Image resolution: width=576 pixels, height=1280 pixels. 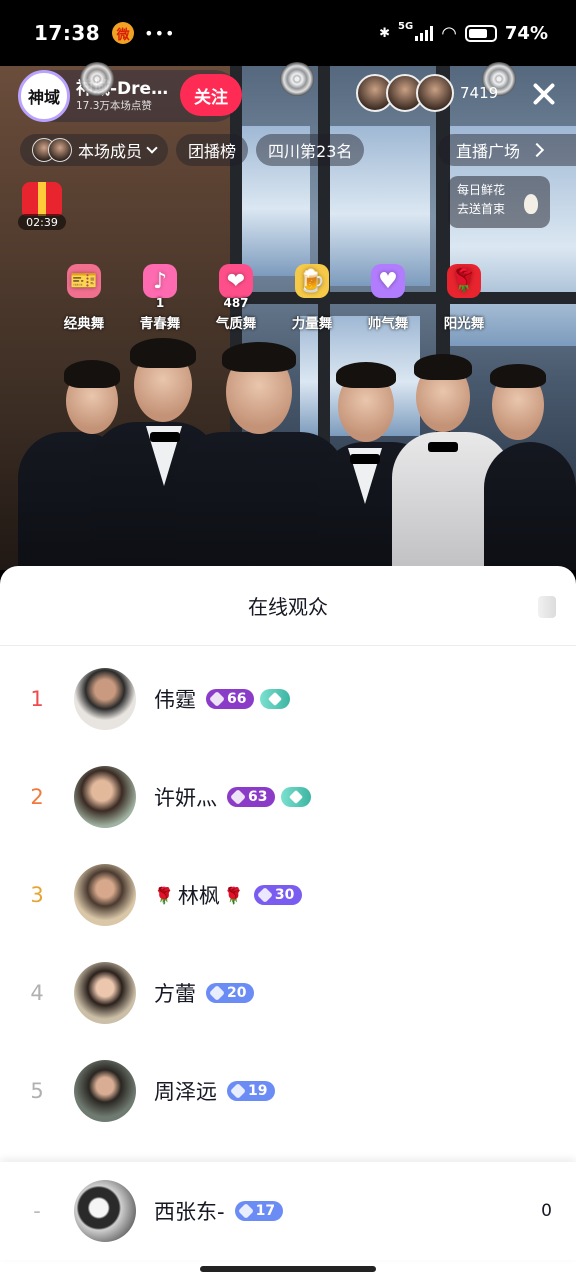 I want to click on dance-item: 🎫 经典舞, so click(x=84, y=298).